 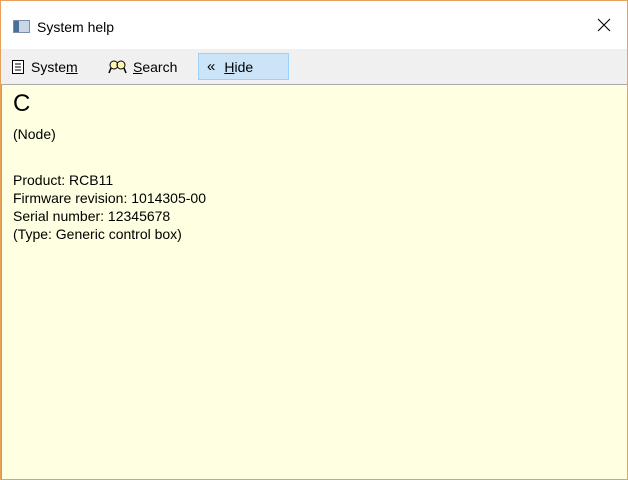 What do you see at coordinates (54, 66) in the screenshot?
I see `system-button-label: System` at bounding box center [54, 66].